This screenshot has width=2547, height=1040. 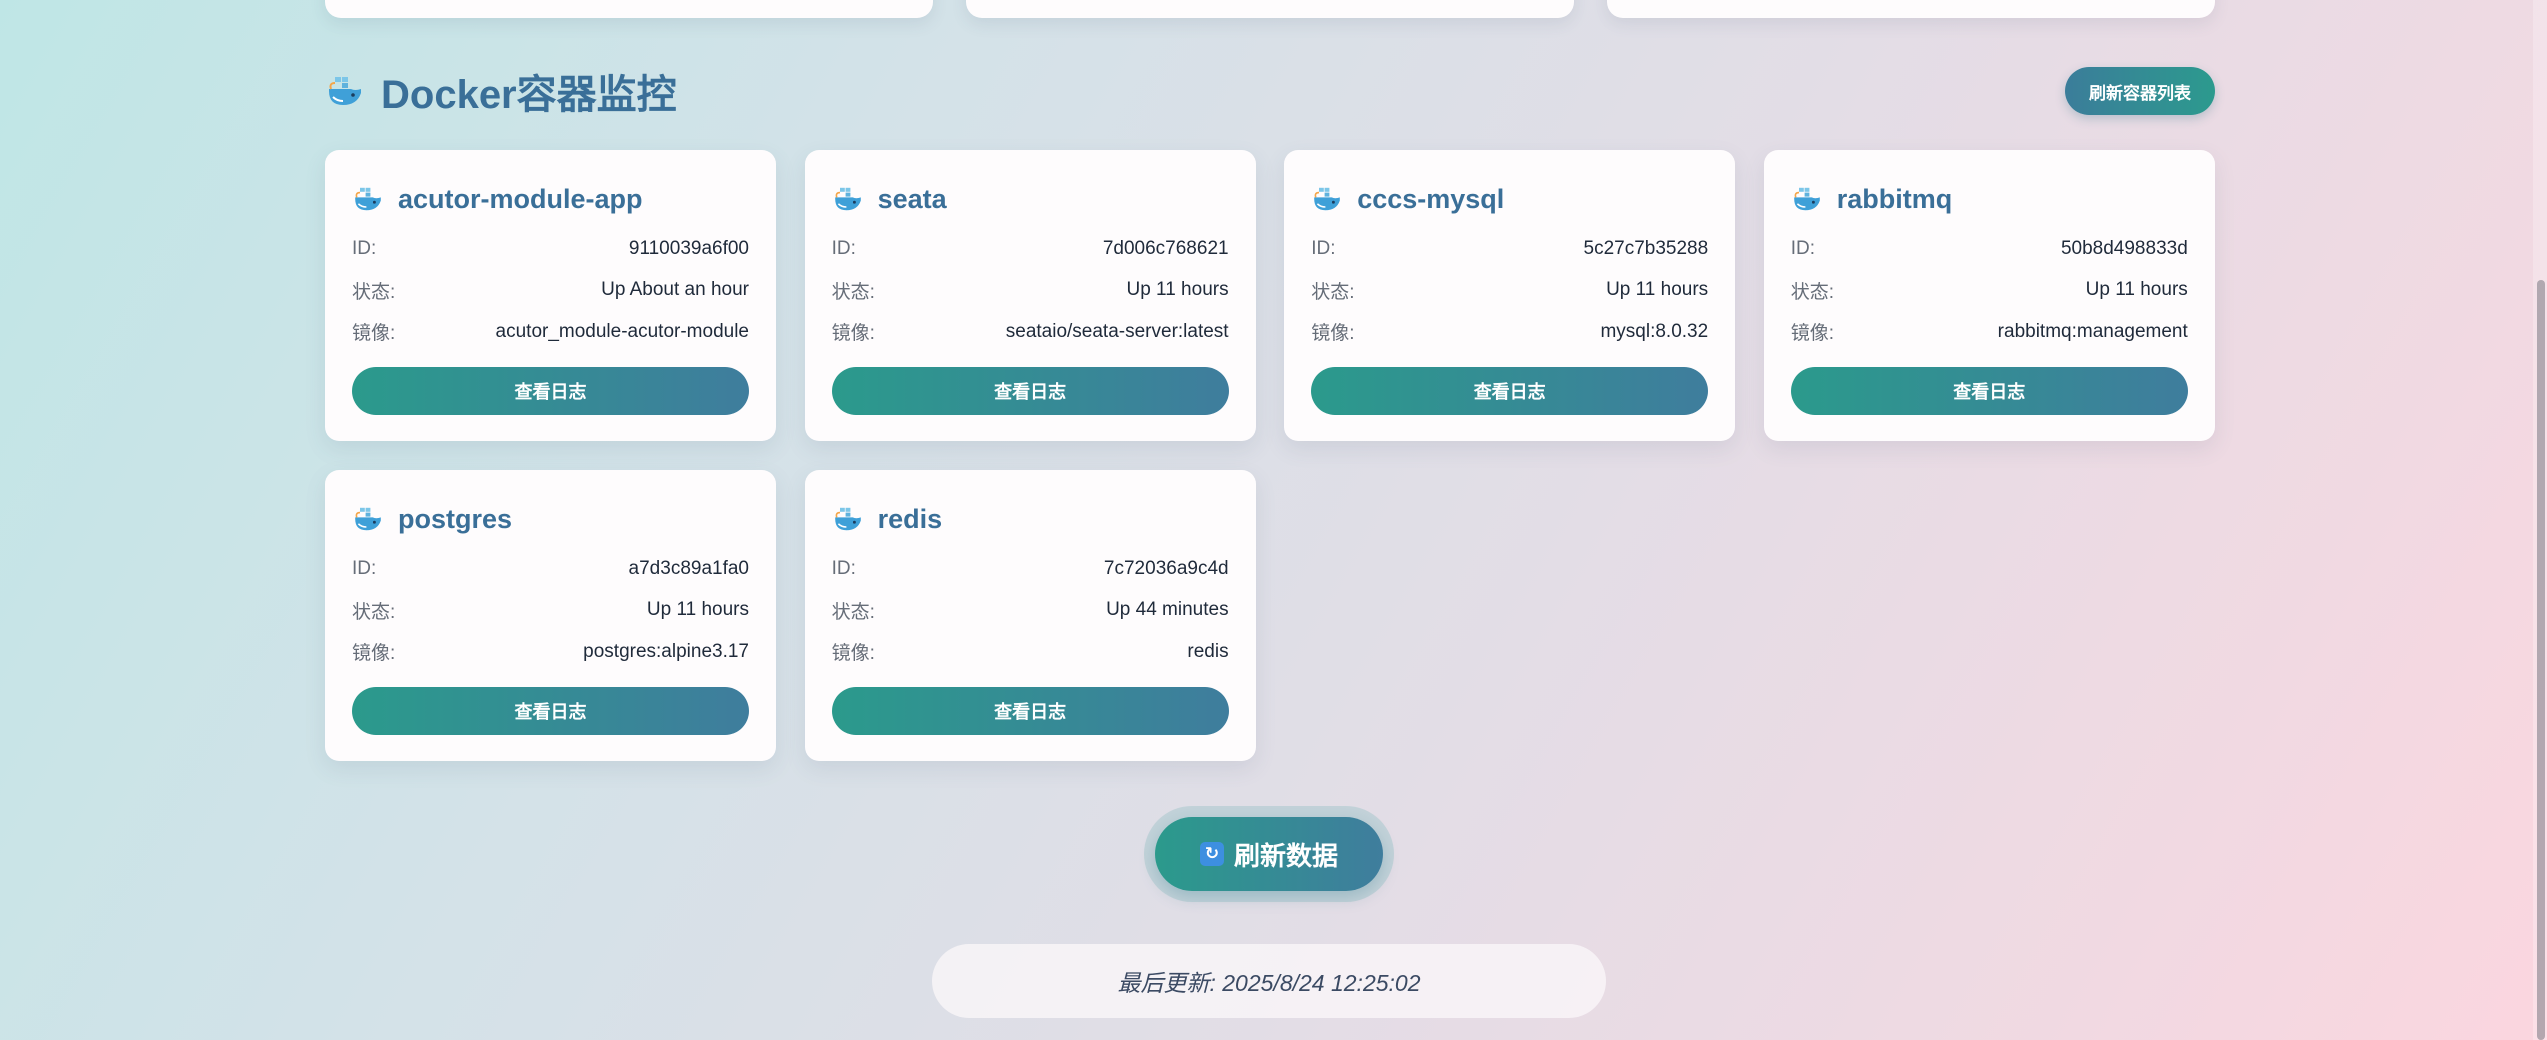 What do you see at coordinates (1646, 248) in the screenshot?
I see `container-id: 5c27c7b35288` at bounding box center [1646, 248].